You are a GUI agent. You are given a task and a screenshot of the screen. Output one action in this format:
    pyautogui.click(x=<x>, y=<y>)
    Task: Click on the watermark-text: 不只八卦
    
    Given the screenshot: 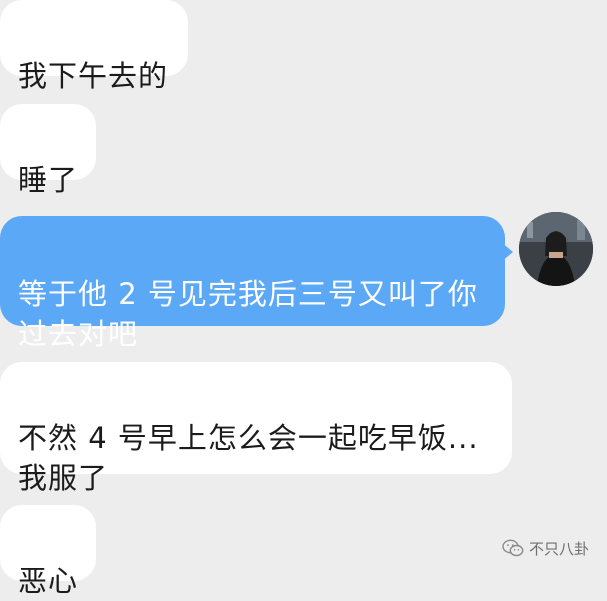 What is the action you would take?
    pyautogui.click(x=559, y=548)
    